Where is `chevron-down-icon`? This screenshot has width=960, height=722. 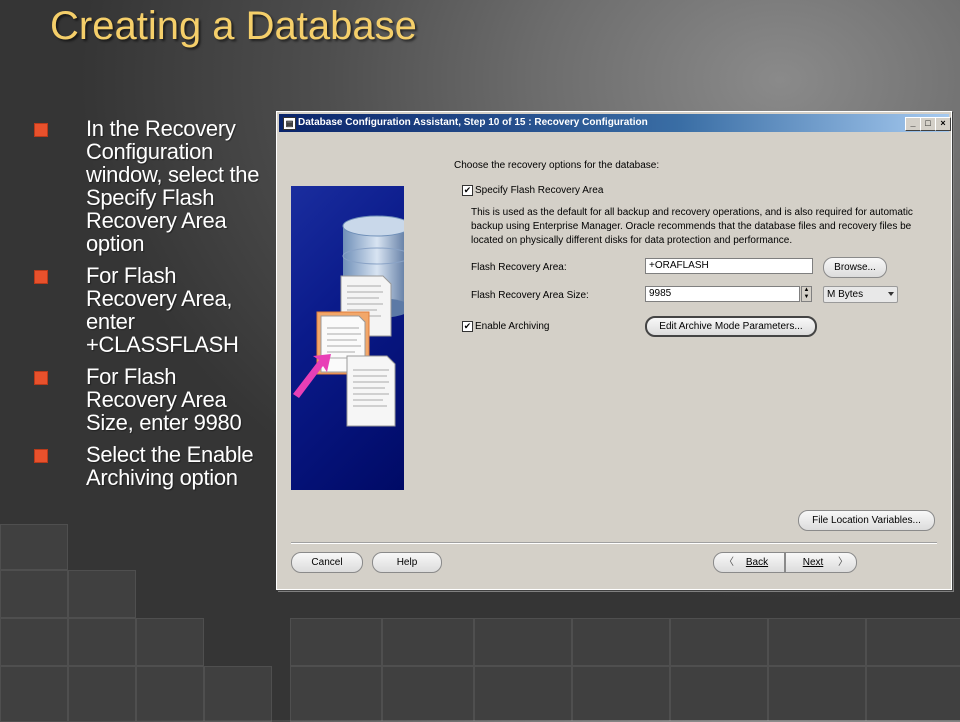
chevron-down-icon is located at coordinates (891, 294).